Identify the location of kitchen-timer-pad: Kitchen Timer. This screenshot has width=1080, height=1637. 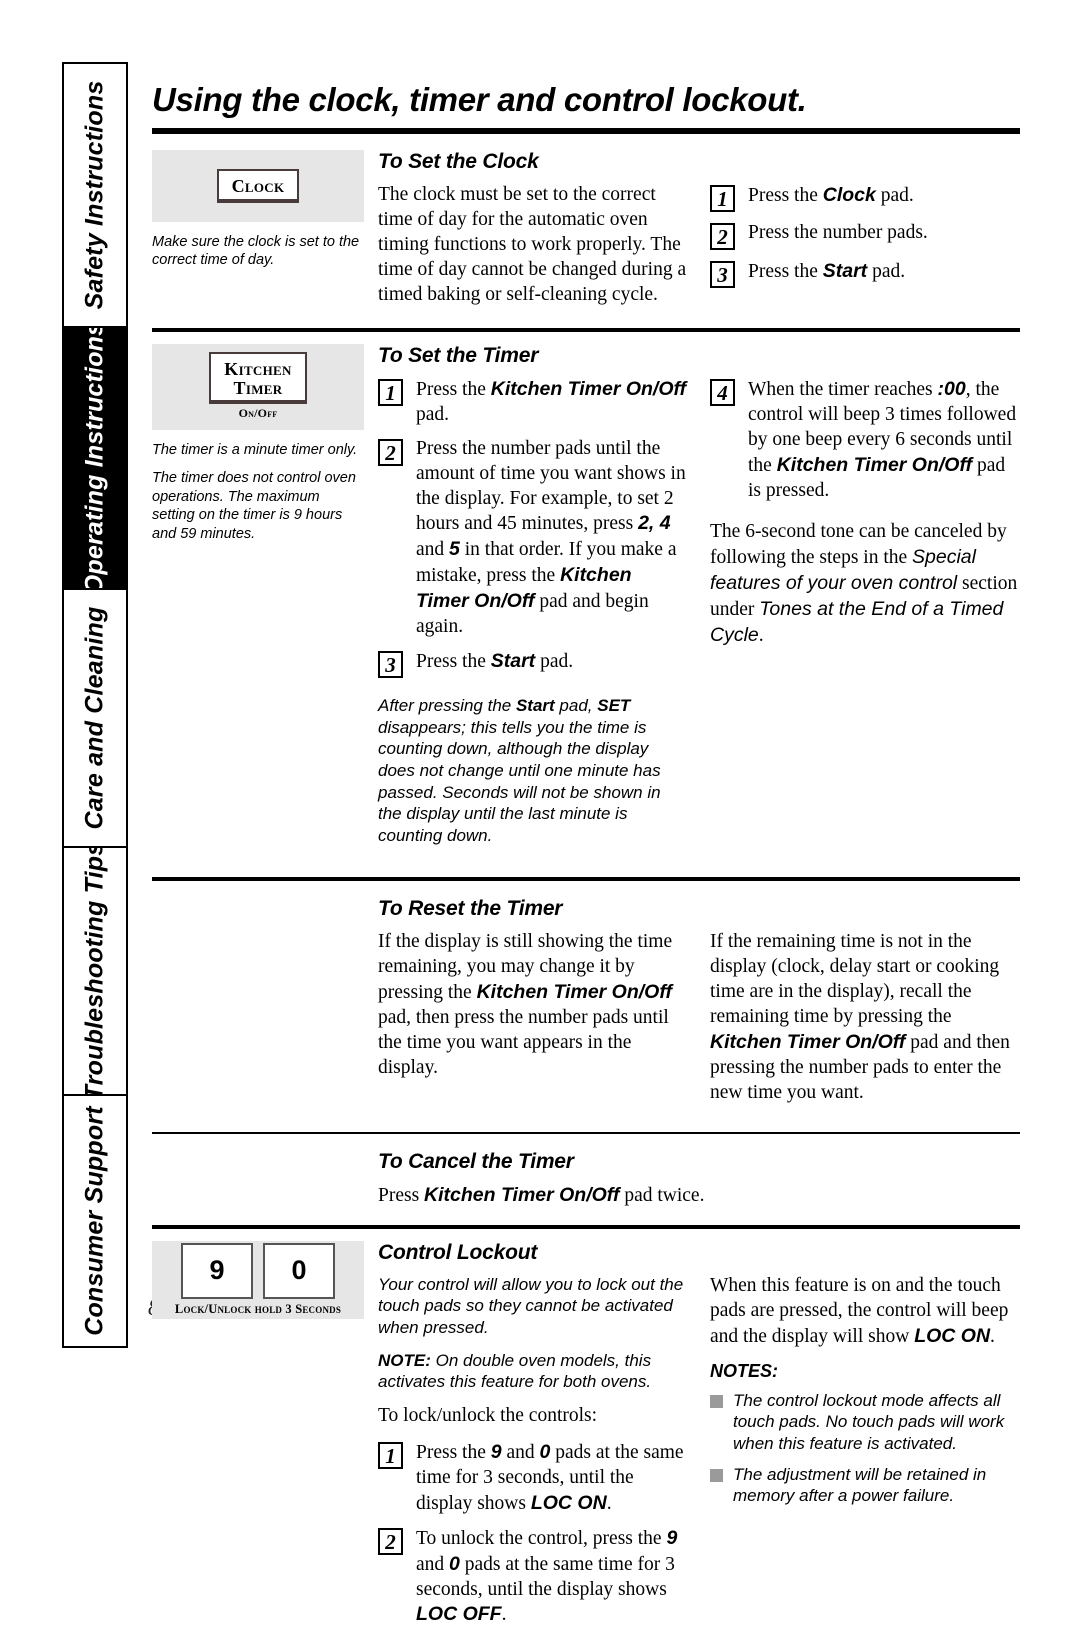
(258, 378).